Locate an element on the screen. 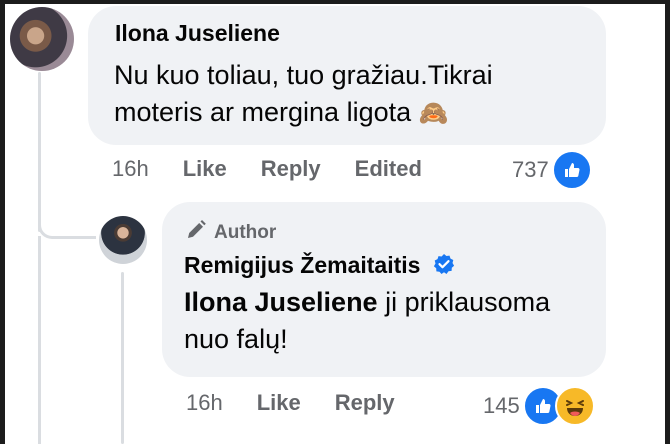  author-badge-label: Author is located at coordinates (245, 232).